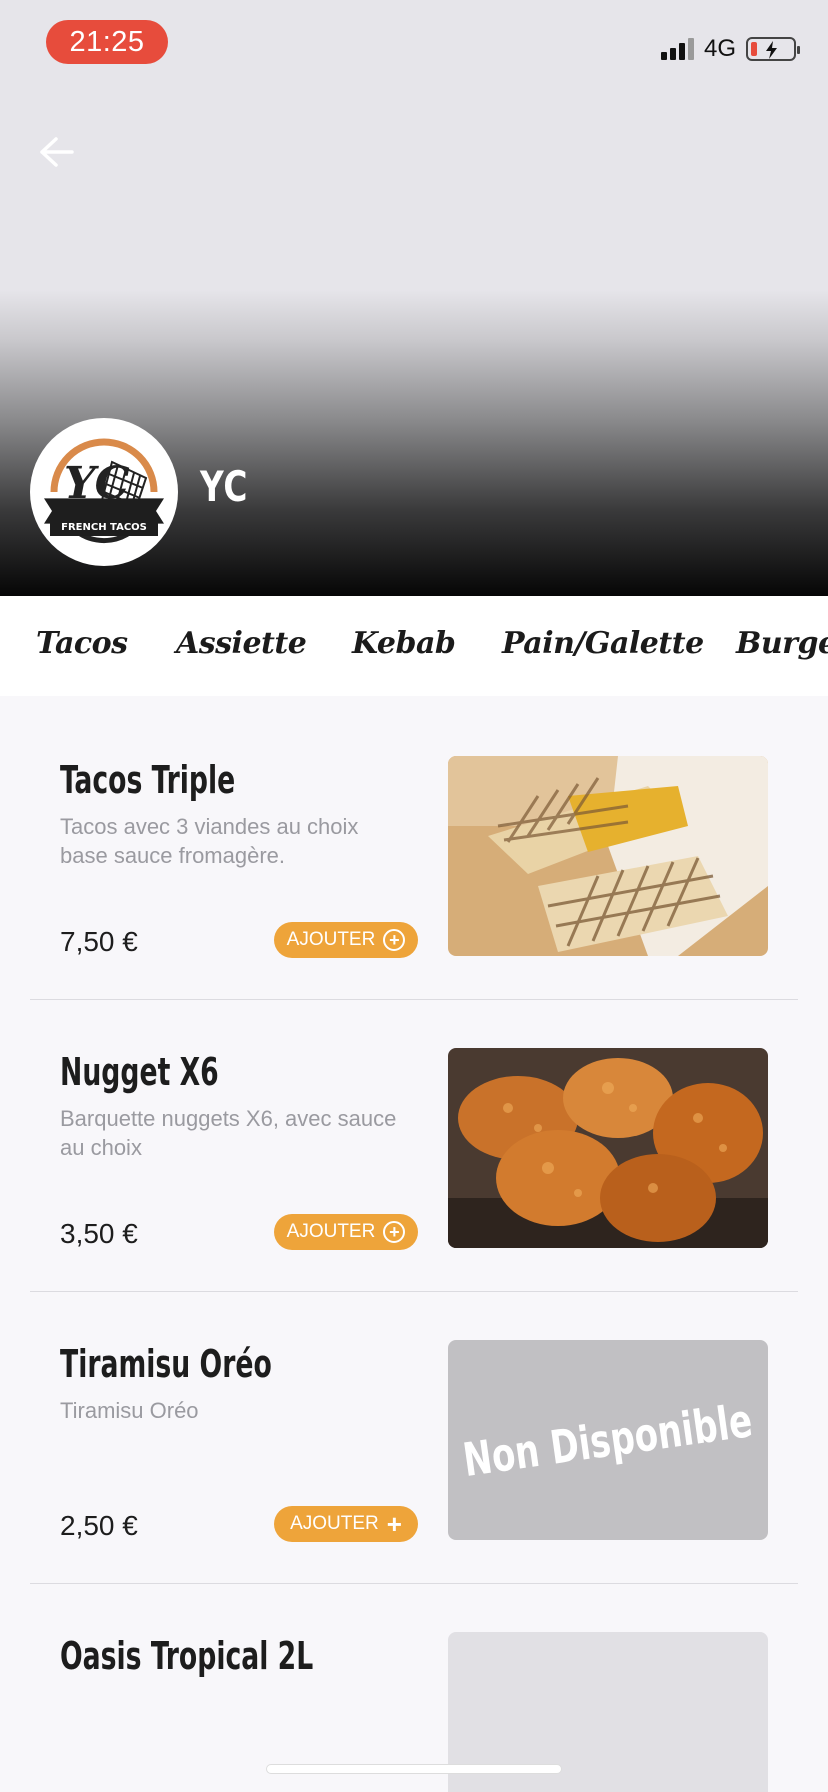 The height and width of the screenshot is (1792, 828). Describe the element at coordinates (414, 1688) in the screenshot. I see `product-item: Oasis Tropical 2L` at that location.